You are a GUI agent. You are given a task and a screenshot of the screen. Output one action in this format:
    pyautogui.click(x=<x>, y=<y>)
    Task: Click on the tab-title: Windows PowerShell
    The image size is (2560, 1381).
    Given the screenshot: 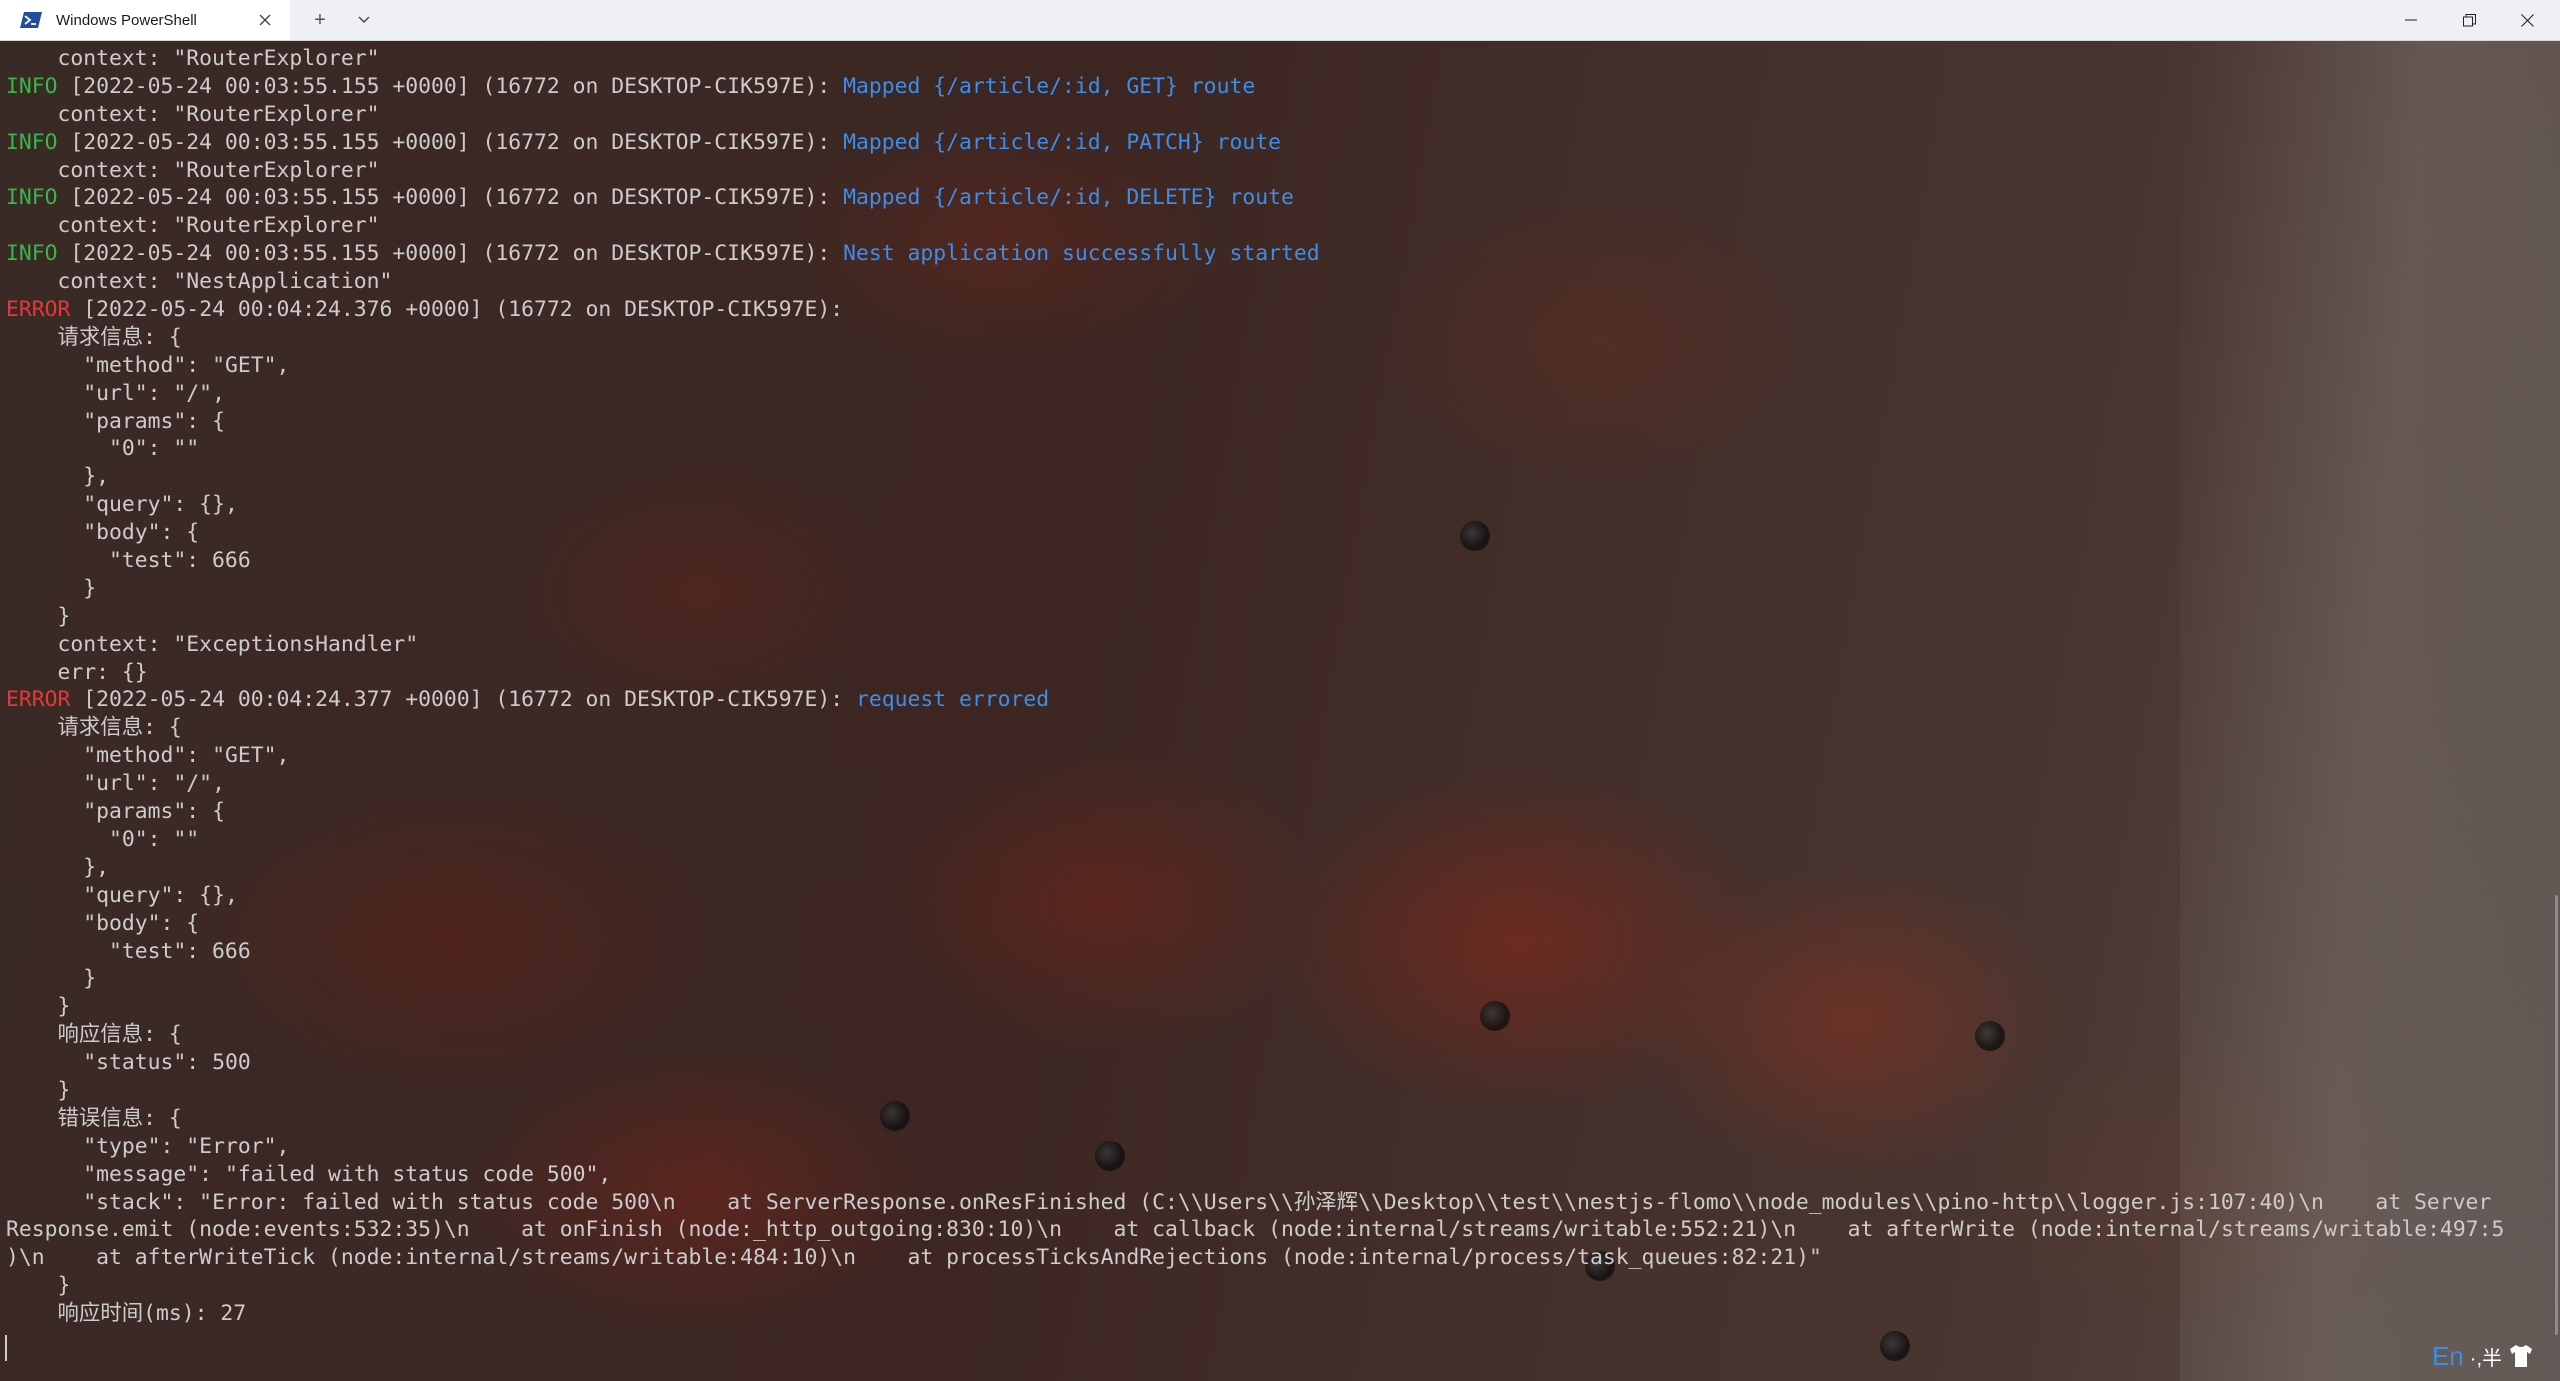 What is the action you would take?
    pyautogui.click(x=126, y=20)
    